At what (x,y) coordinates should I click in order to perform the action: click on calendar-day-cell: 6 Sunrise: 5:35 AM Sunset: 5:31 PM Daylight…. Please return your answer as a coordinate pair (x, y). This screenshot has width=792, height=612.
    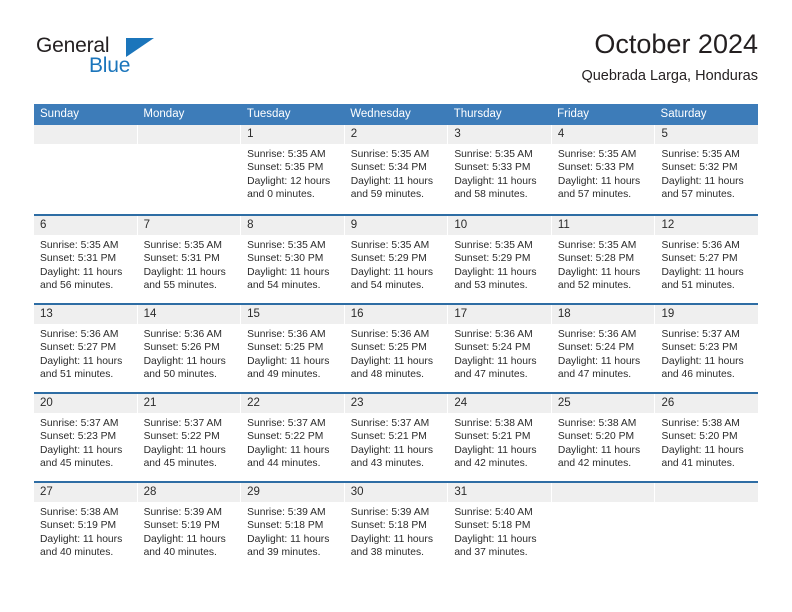
    Looking at the image, I should click on (85, 259).